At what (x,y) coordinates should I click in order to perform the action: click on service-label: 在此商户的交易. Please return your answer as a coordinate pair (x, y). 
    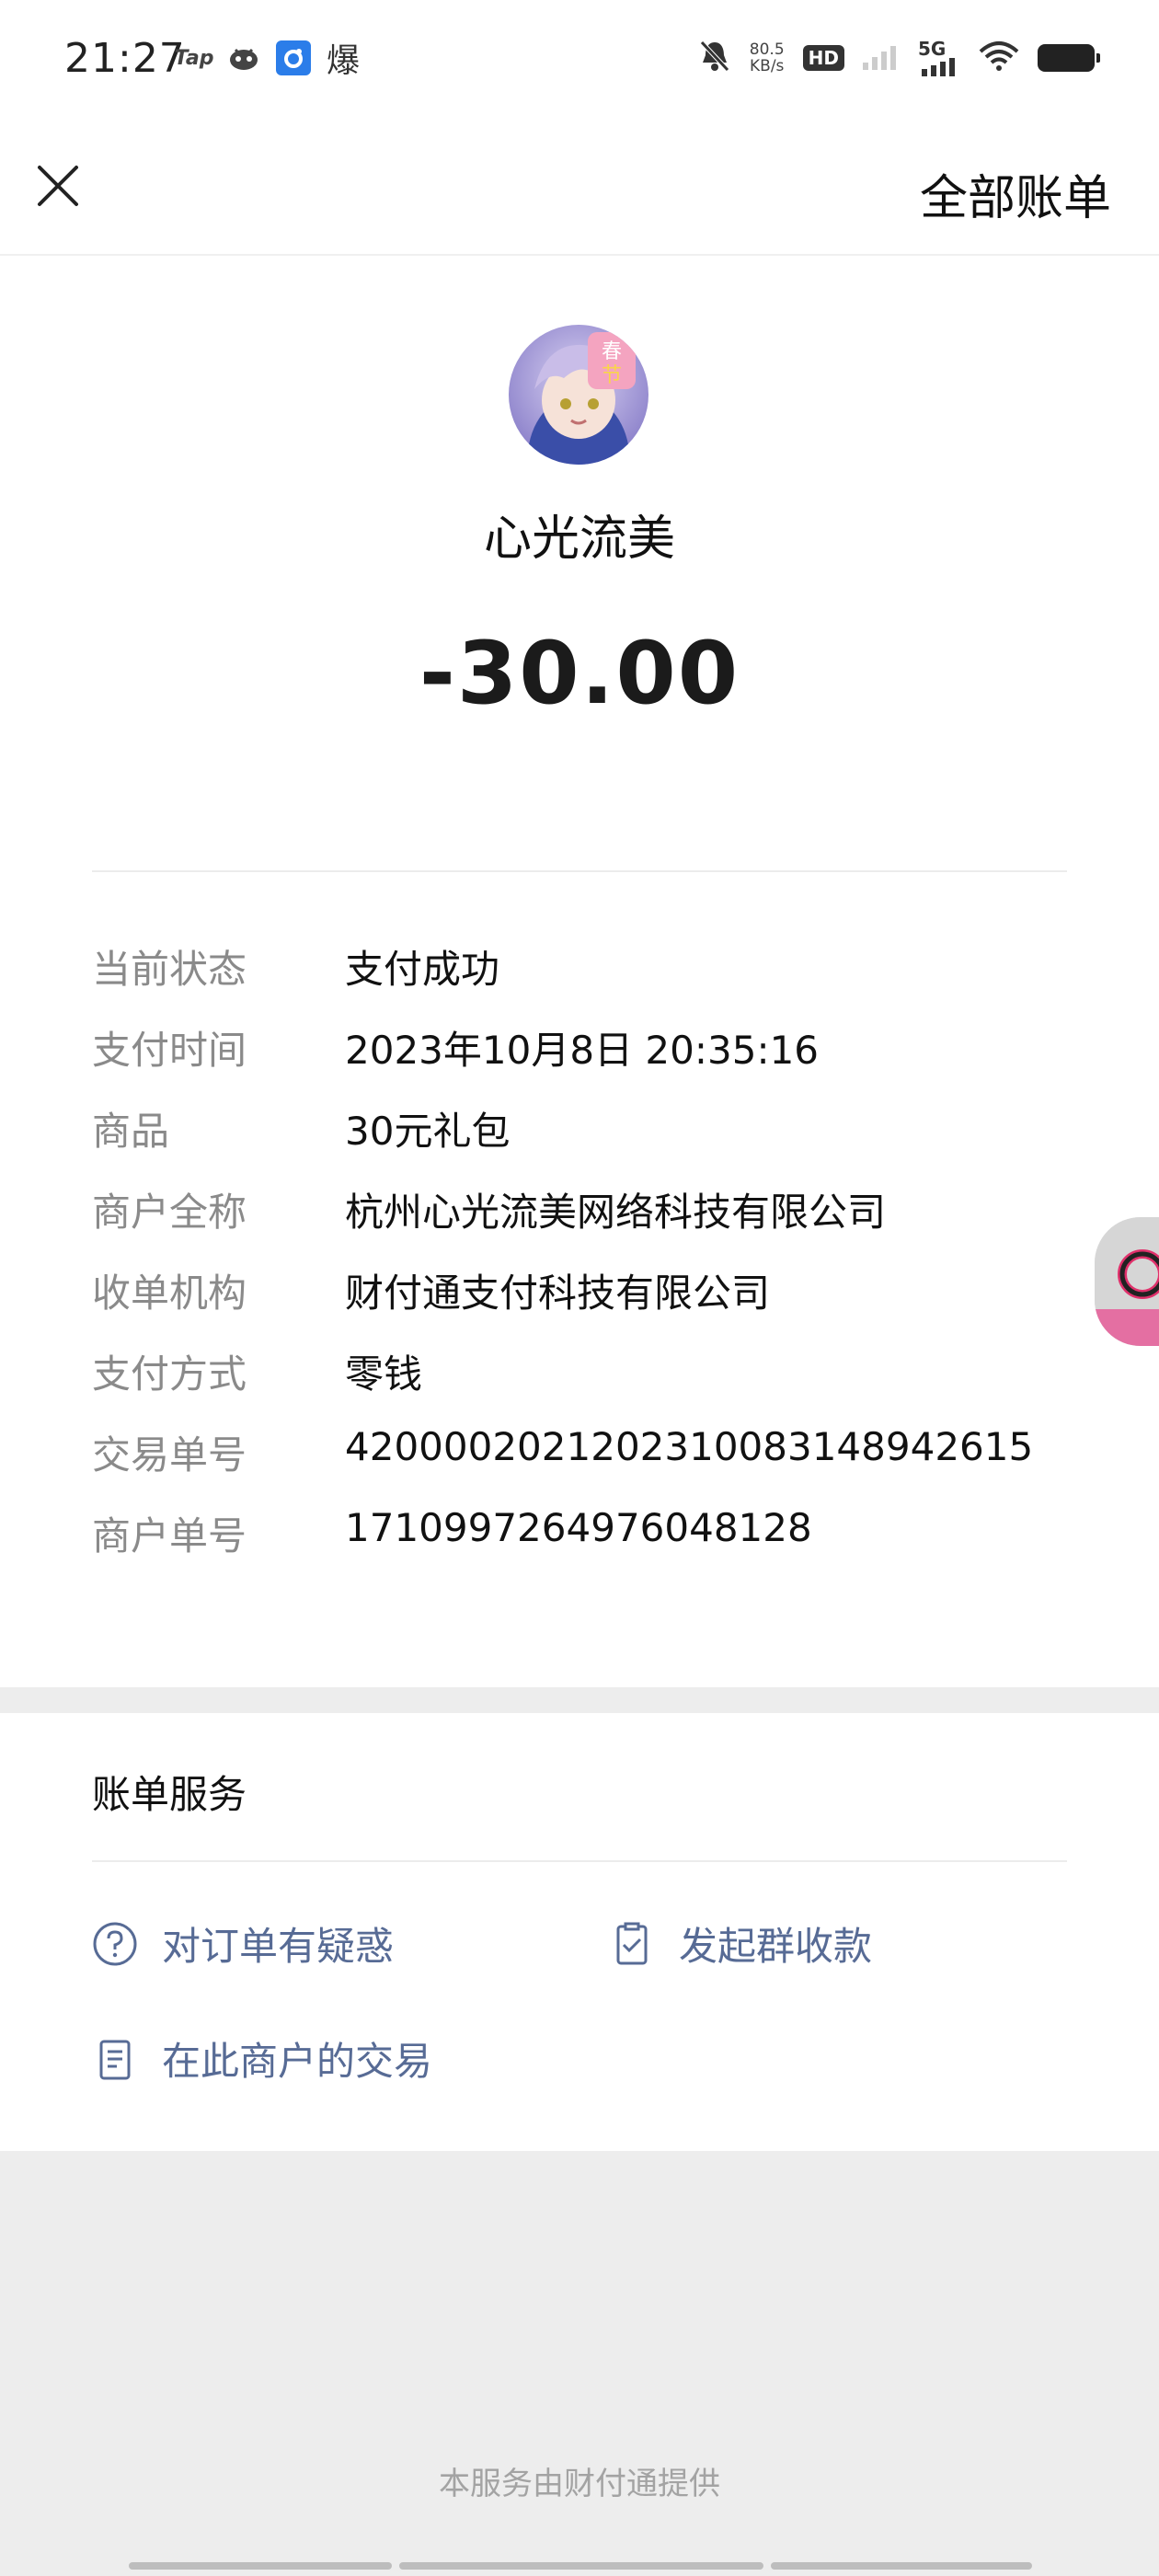
    Looking at the image, I should click on (297, 2061).